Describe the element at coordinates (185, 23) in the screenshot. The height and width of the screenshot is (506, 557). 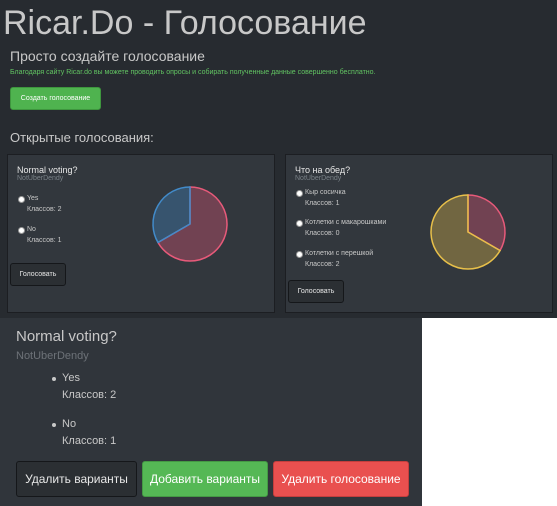
I see `site-title: Ricar.Do - Голосование` at that location.